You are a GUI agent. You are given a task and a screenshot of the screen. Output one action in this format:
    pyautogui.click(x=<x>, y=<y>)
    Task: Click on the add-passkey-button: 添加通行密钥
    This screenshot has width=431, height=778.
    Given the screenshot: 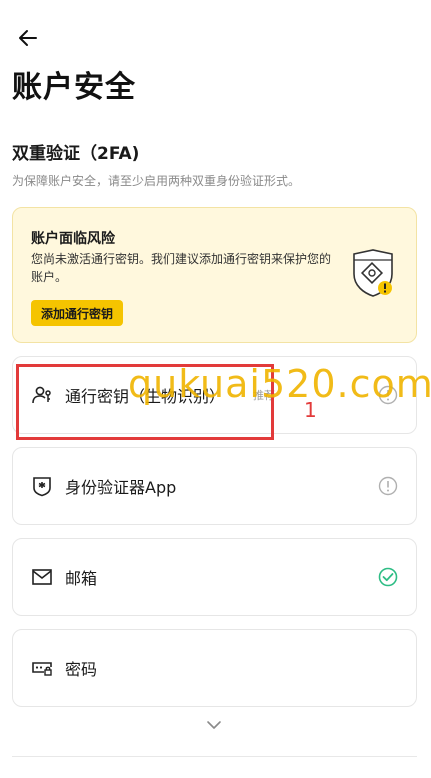 What is the action you would take?
    pyautogui.click(x=77, y=313)
    